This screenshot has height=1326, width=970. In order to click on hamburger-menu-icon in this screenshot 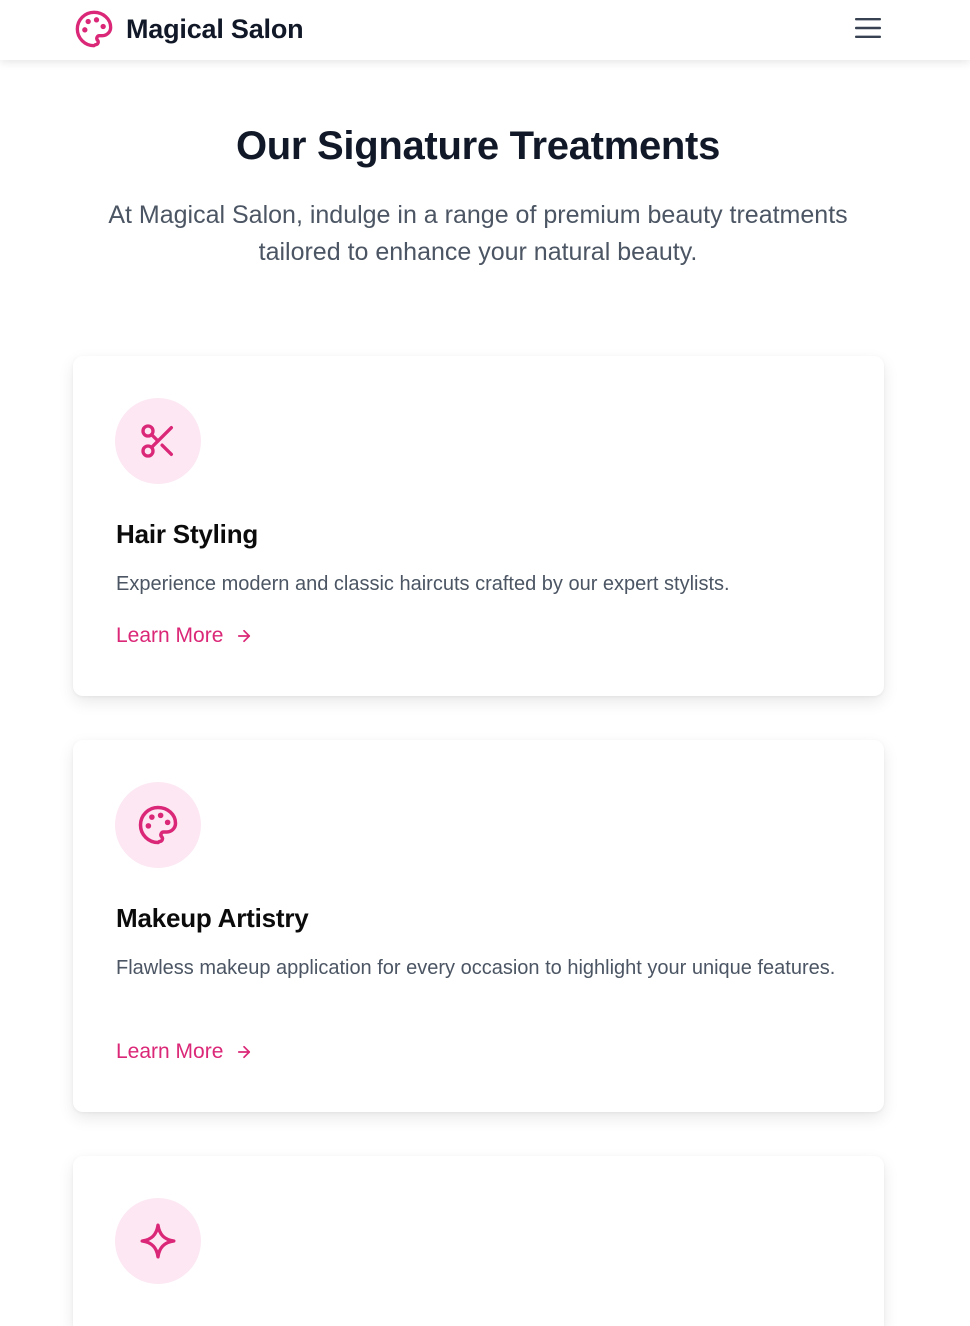, I will do `click(868, 28)`.